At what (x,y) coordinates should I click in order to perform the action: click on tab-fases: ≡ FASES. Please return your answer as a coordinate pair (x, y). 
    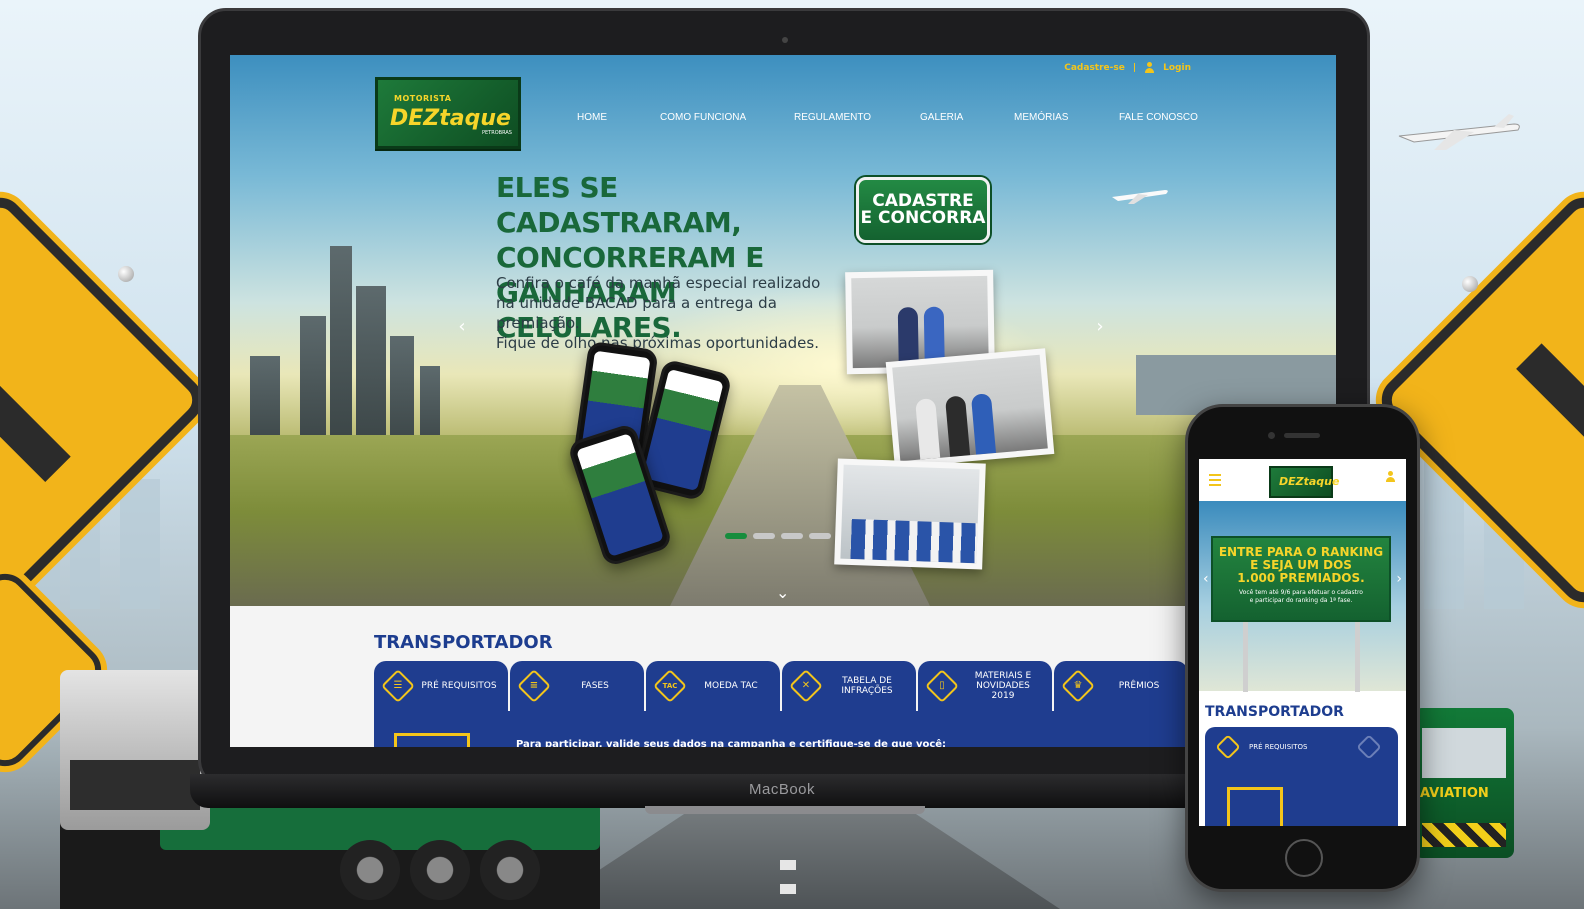
    Looking at the image, I should click on (577, 686).